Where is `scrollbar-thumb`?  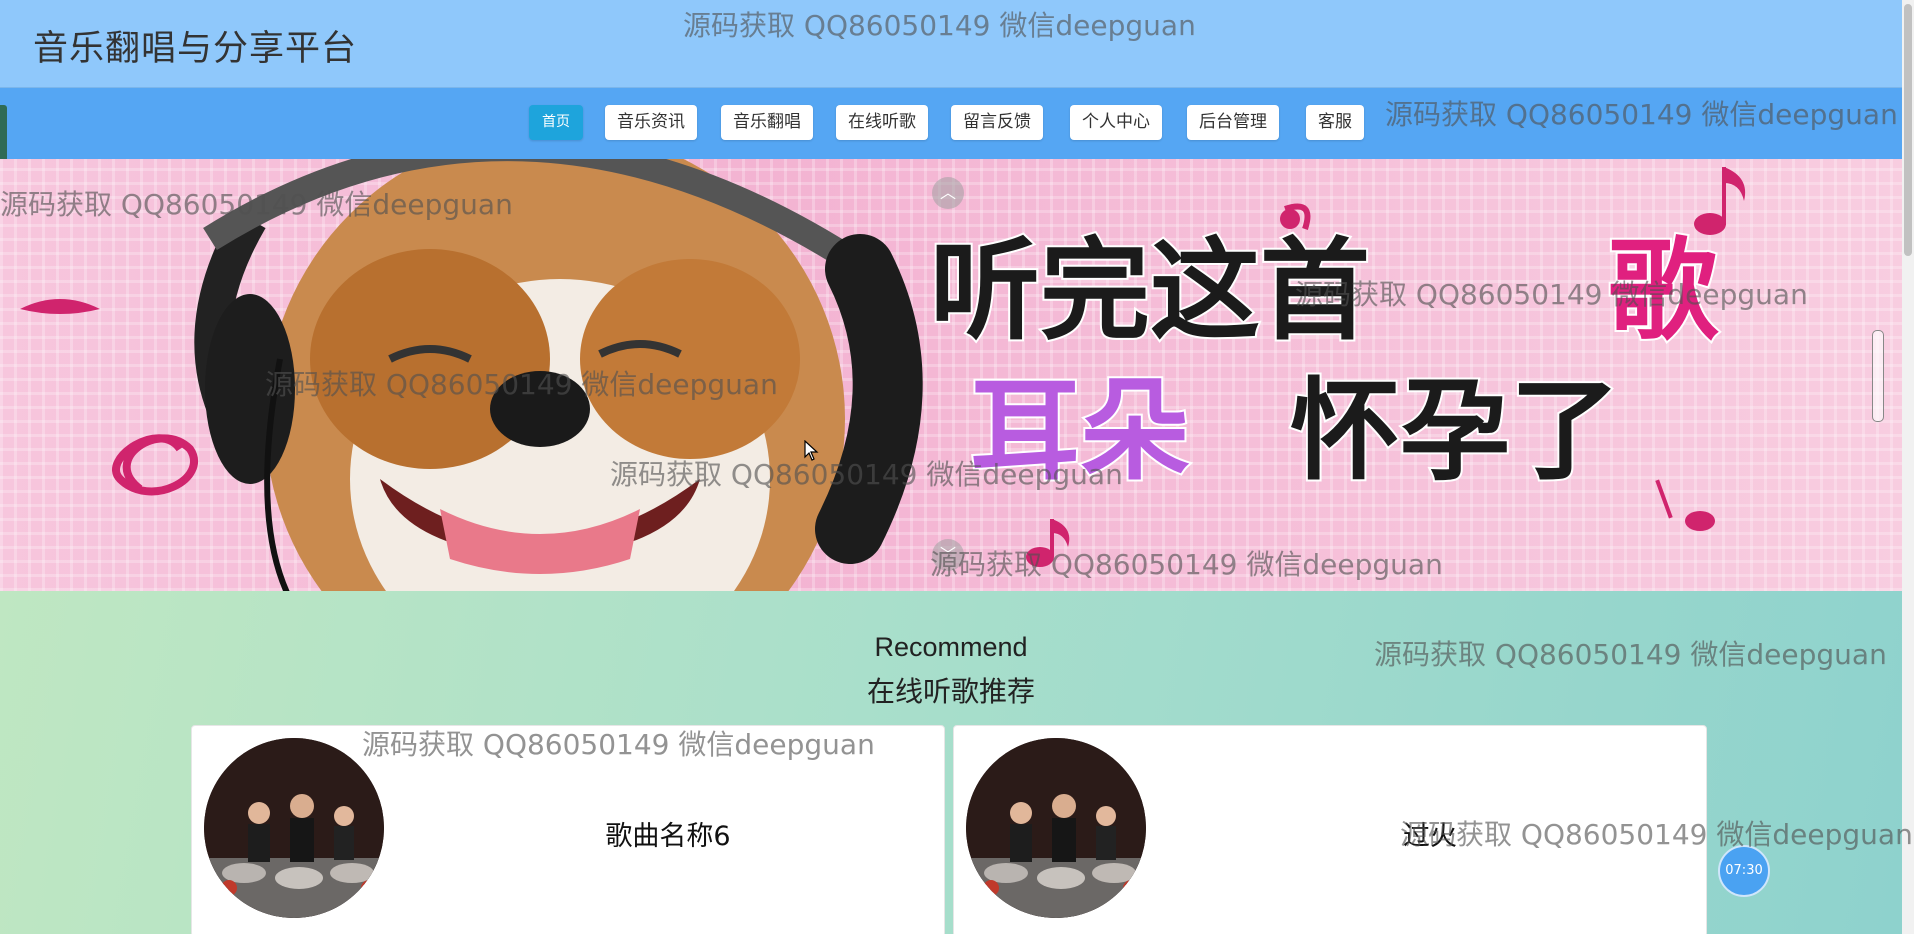
scrollbar-thumb is located at coordinates (1908, 130).